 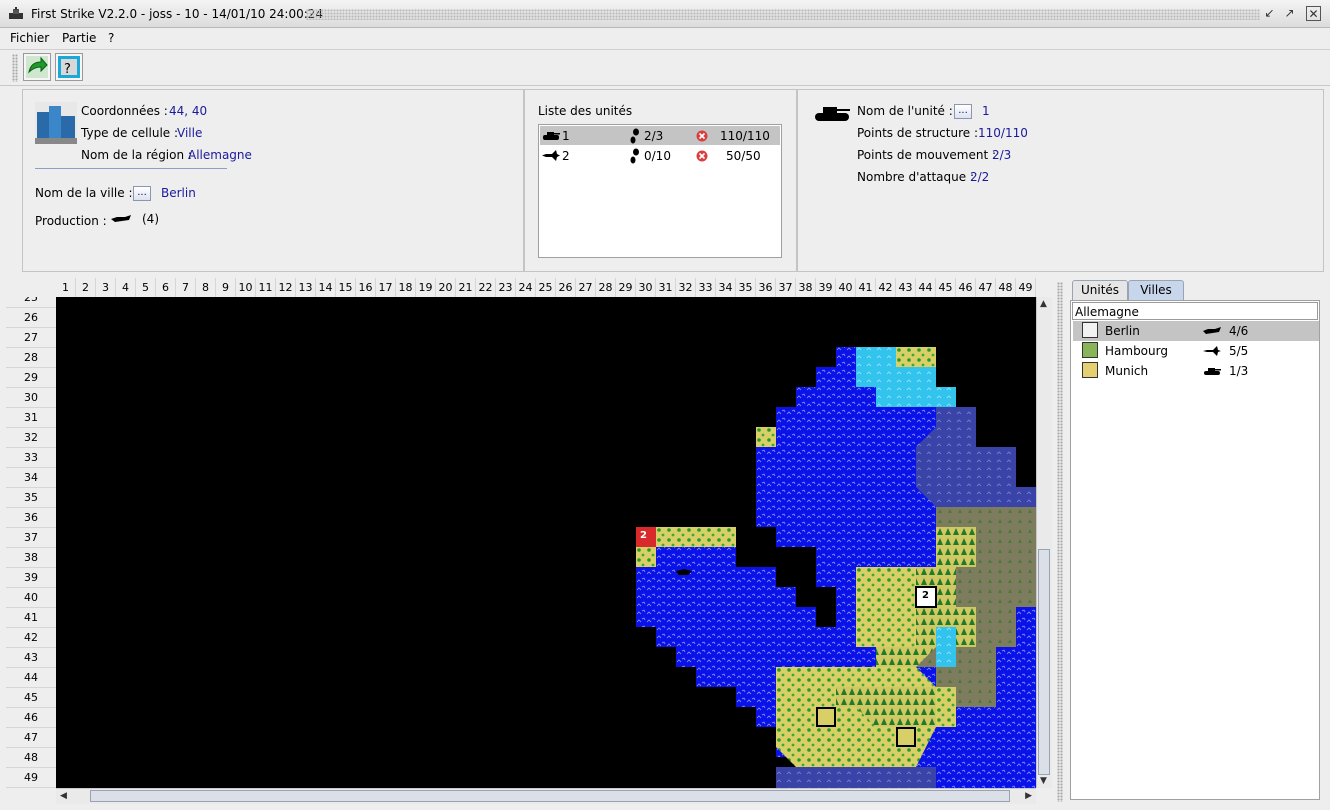 What do you see at coordinates (660, 155) in the screenshot?
I see `unit-row-2: 2 0/10 50/50` at bounding box center [660, 155].